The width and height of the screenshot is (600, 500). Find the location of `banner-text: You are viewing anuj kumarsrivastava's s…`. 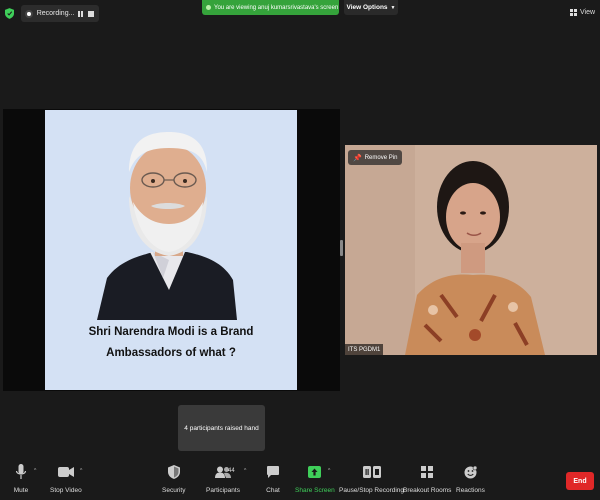

banner-text: You are viewing anuj kumarsrivastava's s… is located at coordinates (276, 7).